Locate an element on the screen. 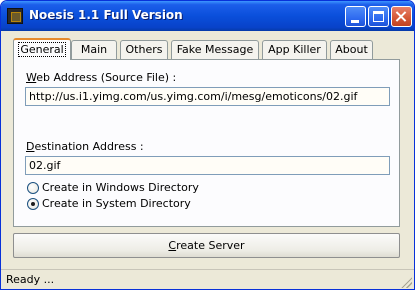 The image size is (415, 290). destination-address-input: 02.gif is located at coordinates (207, 165).